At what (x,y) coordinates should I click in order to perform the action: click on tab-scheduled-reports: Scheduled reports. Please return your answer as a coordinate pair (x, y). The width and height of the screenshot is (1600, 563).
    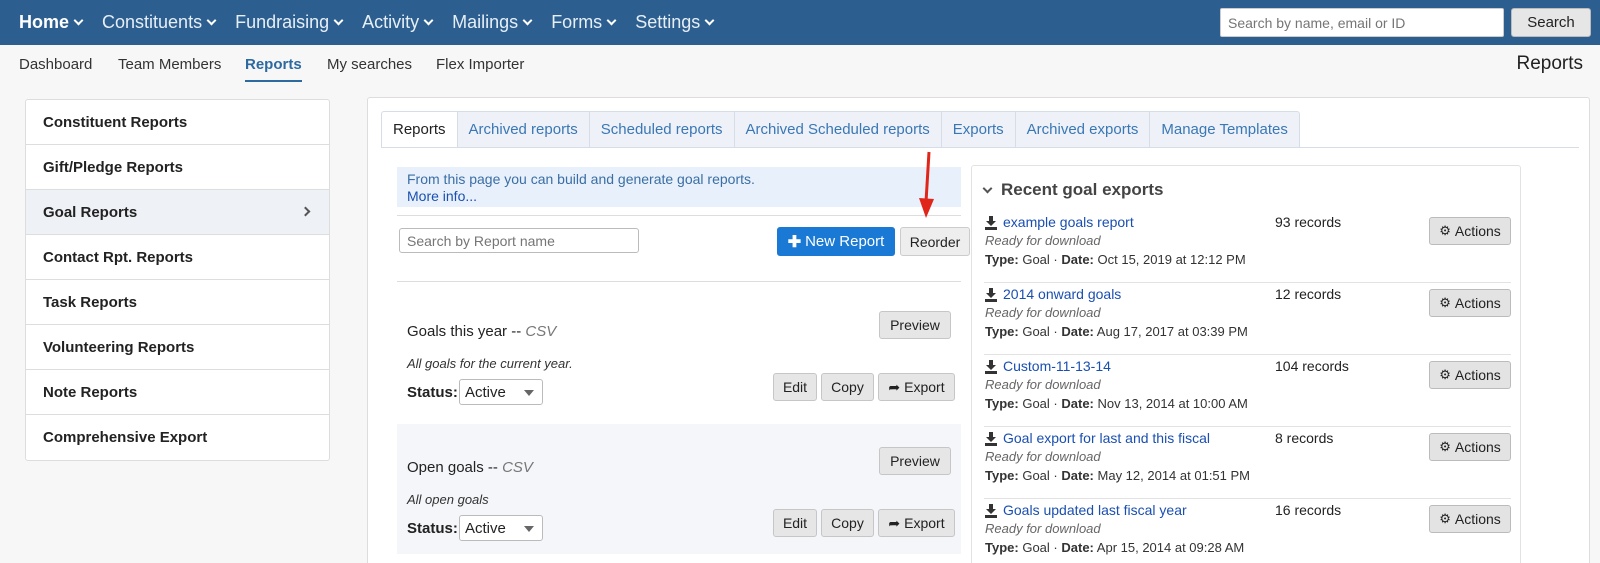
    Looking at the image, I should click on (662, 129).